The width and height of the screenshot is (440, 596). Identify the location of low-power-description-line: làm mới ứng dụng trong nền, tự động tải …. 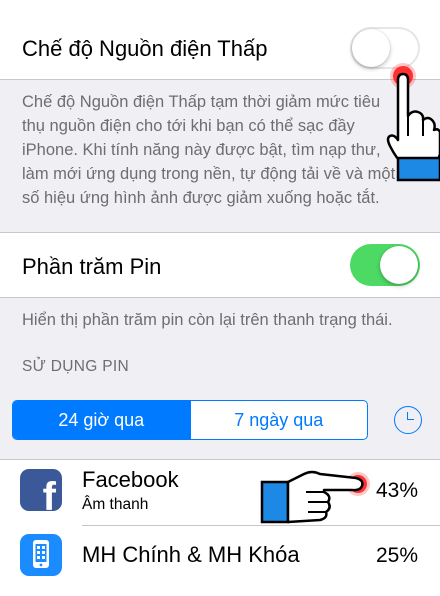
(209, 174).